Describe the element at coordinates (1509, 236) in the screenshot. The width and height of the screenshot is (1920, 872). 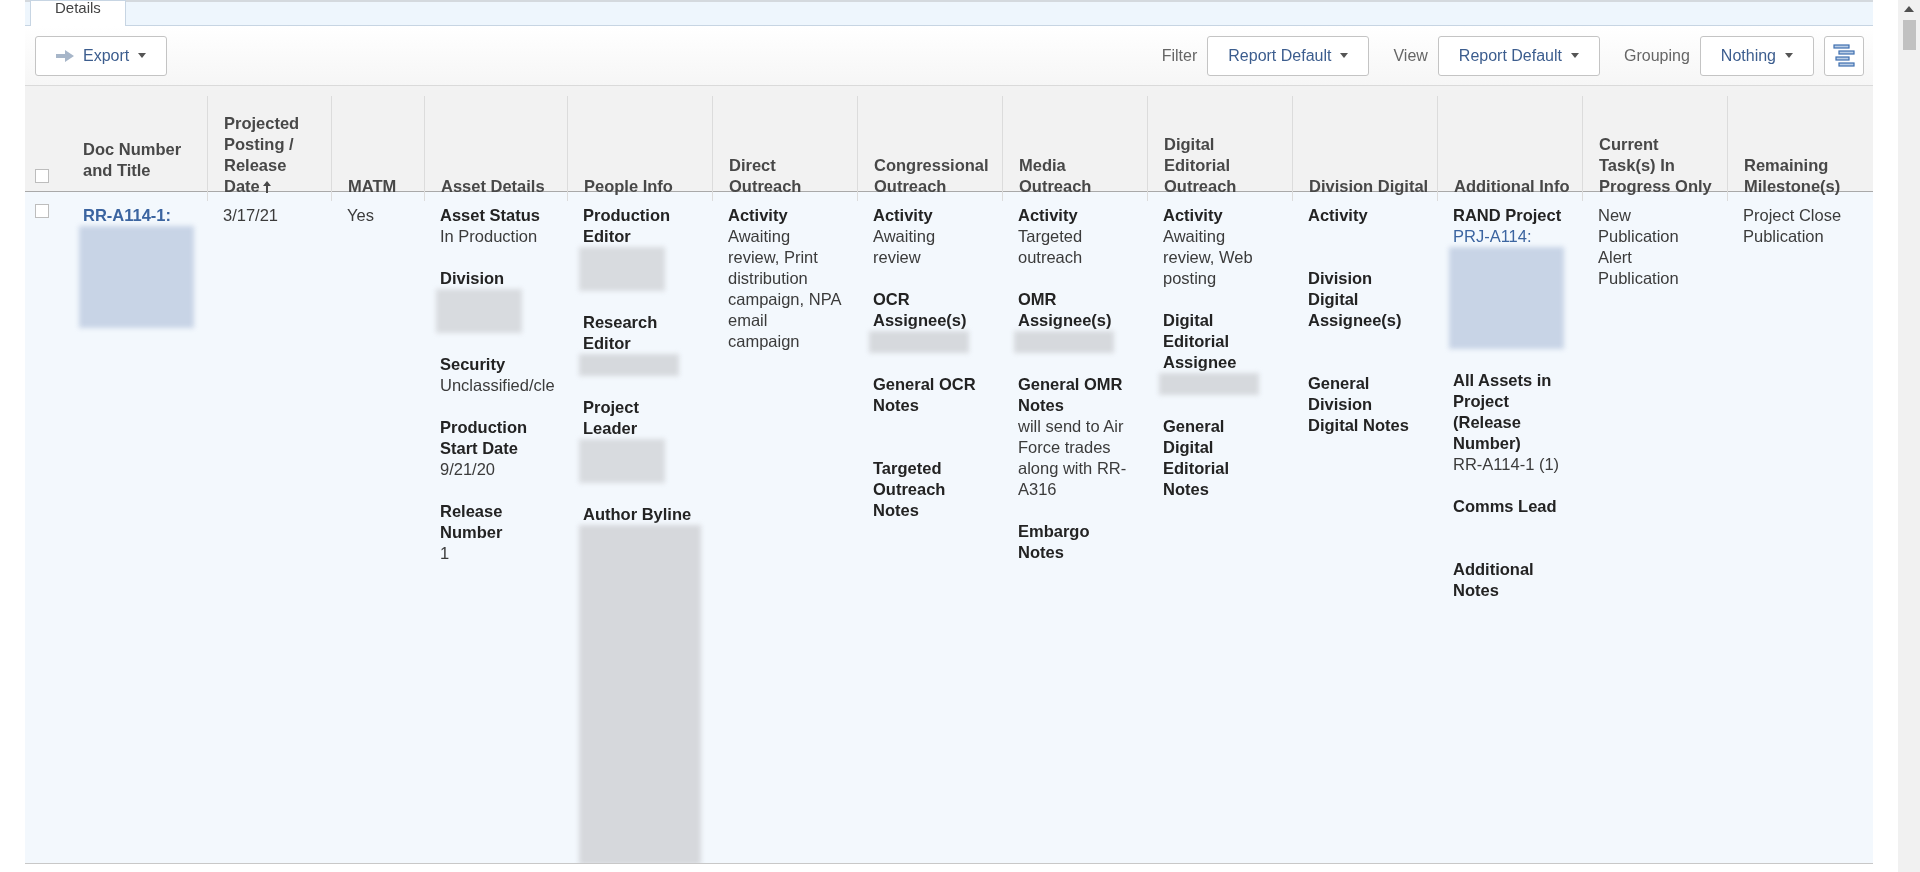
I see `link: PRJ-A114:` at that location.